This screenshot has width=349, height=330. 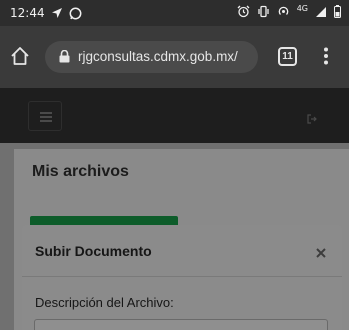 I want to click on address-bar: rjgconsultas.cdmx.gob.mx/, so click(x=151, y=57).